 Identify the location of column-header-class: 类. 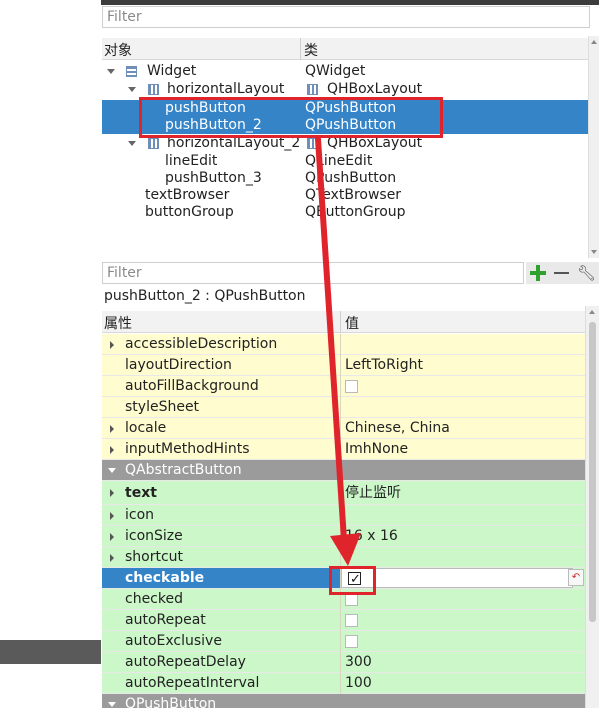
(311, 50).